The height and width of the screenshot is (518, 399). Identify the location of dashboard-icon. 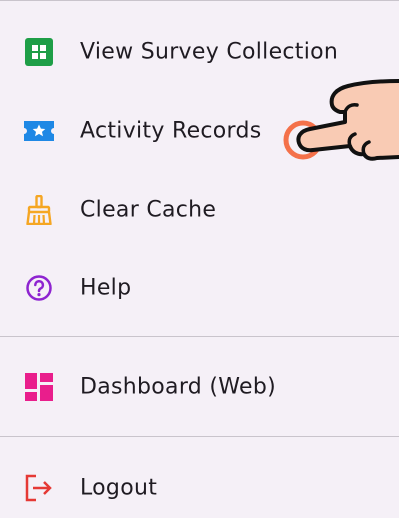
(39, 387).